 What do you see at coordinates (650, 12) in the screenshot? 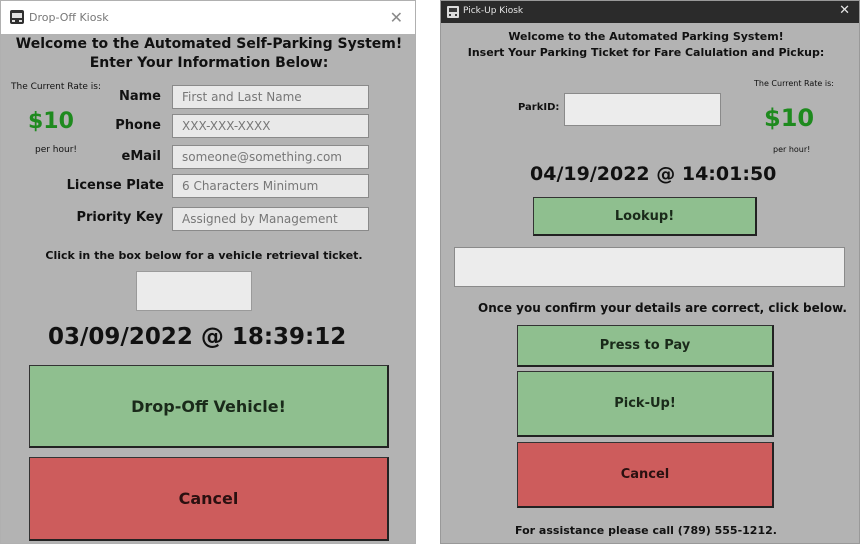
I see `pickup-title-bar: Pick-Up Kiosk ✕` at bounding box center [650, 12].